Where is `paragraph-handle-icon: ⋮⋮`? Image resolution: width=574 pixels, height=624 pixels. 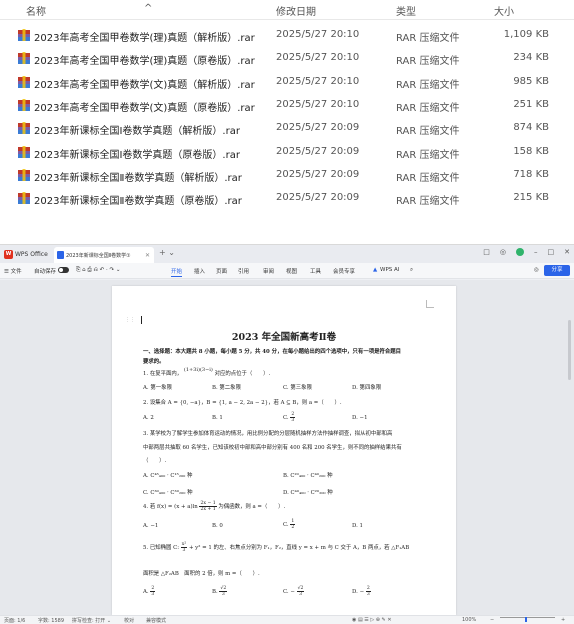 paragraph-handle-icon: ⋮⋮ is located at coordinates (130, 320).